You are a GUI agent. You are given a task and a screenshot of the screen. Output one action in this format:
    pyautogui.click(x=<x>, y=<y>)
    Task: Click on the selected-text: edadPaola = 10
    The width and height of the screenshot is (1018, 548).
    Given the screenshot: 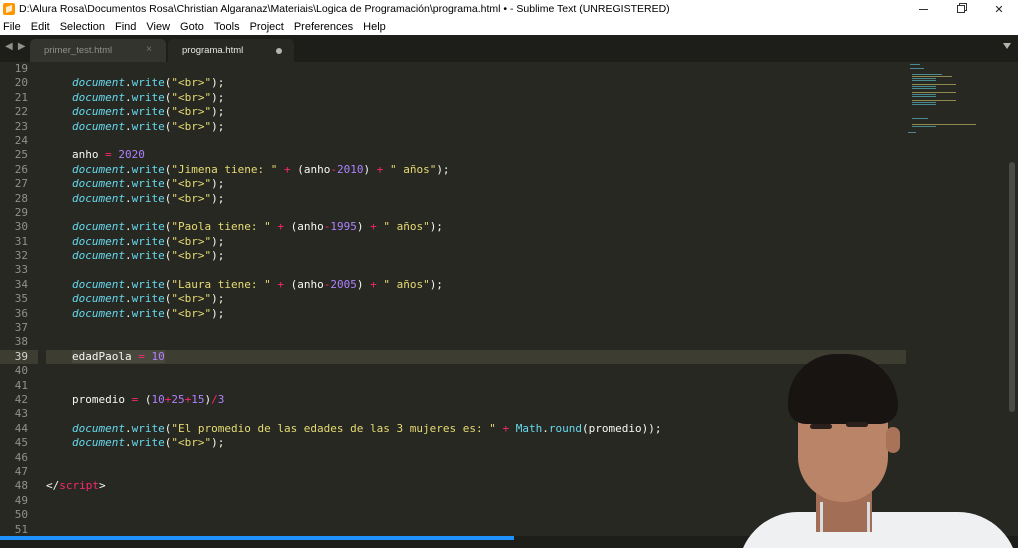 What is the action you would take?
    pyautogui.click(x=118, y=356)
    